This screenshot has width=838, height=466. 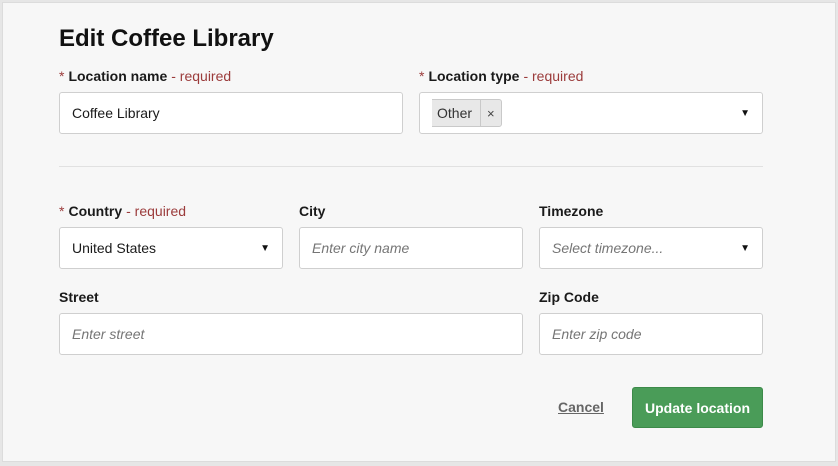 I want to click on country-label: * Country - required, so click(x=122, y=211).